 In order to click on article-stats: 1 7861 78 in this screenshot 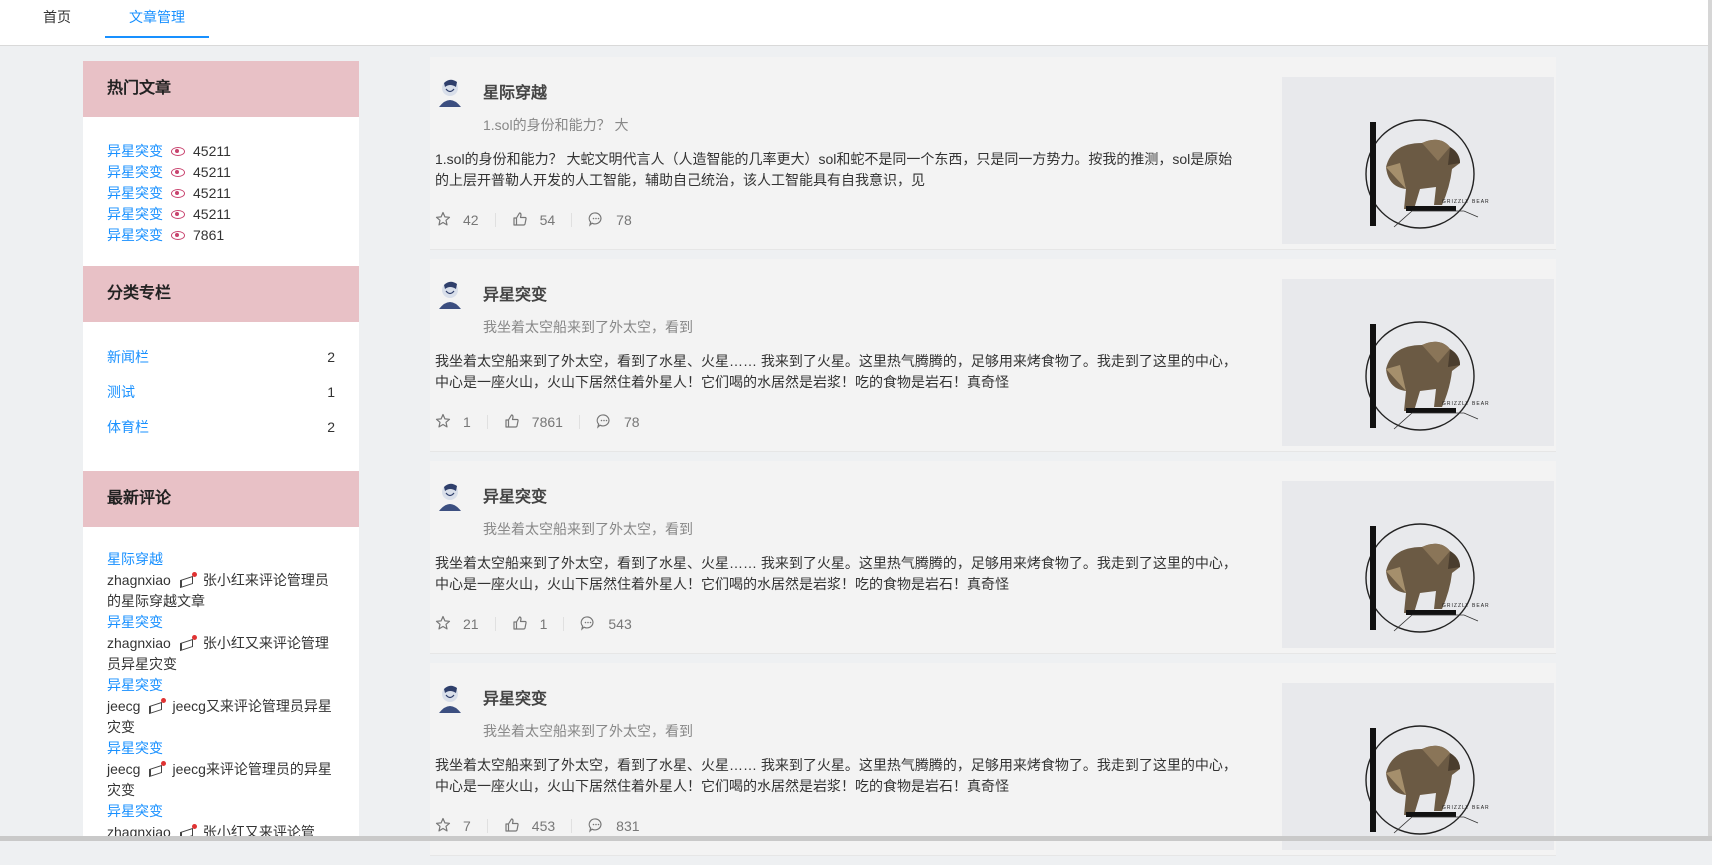, I will do `click(537, 422)`.